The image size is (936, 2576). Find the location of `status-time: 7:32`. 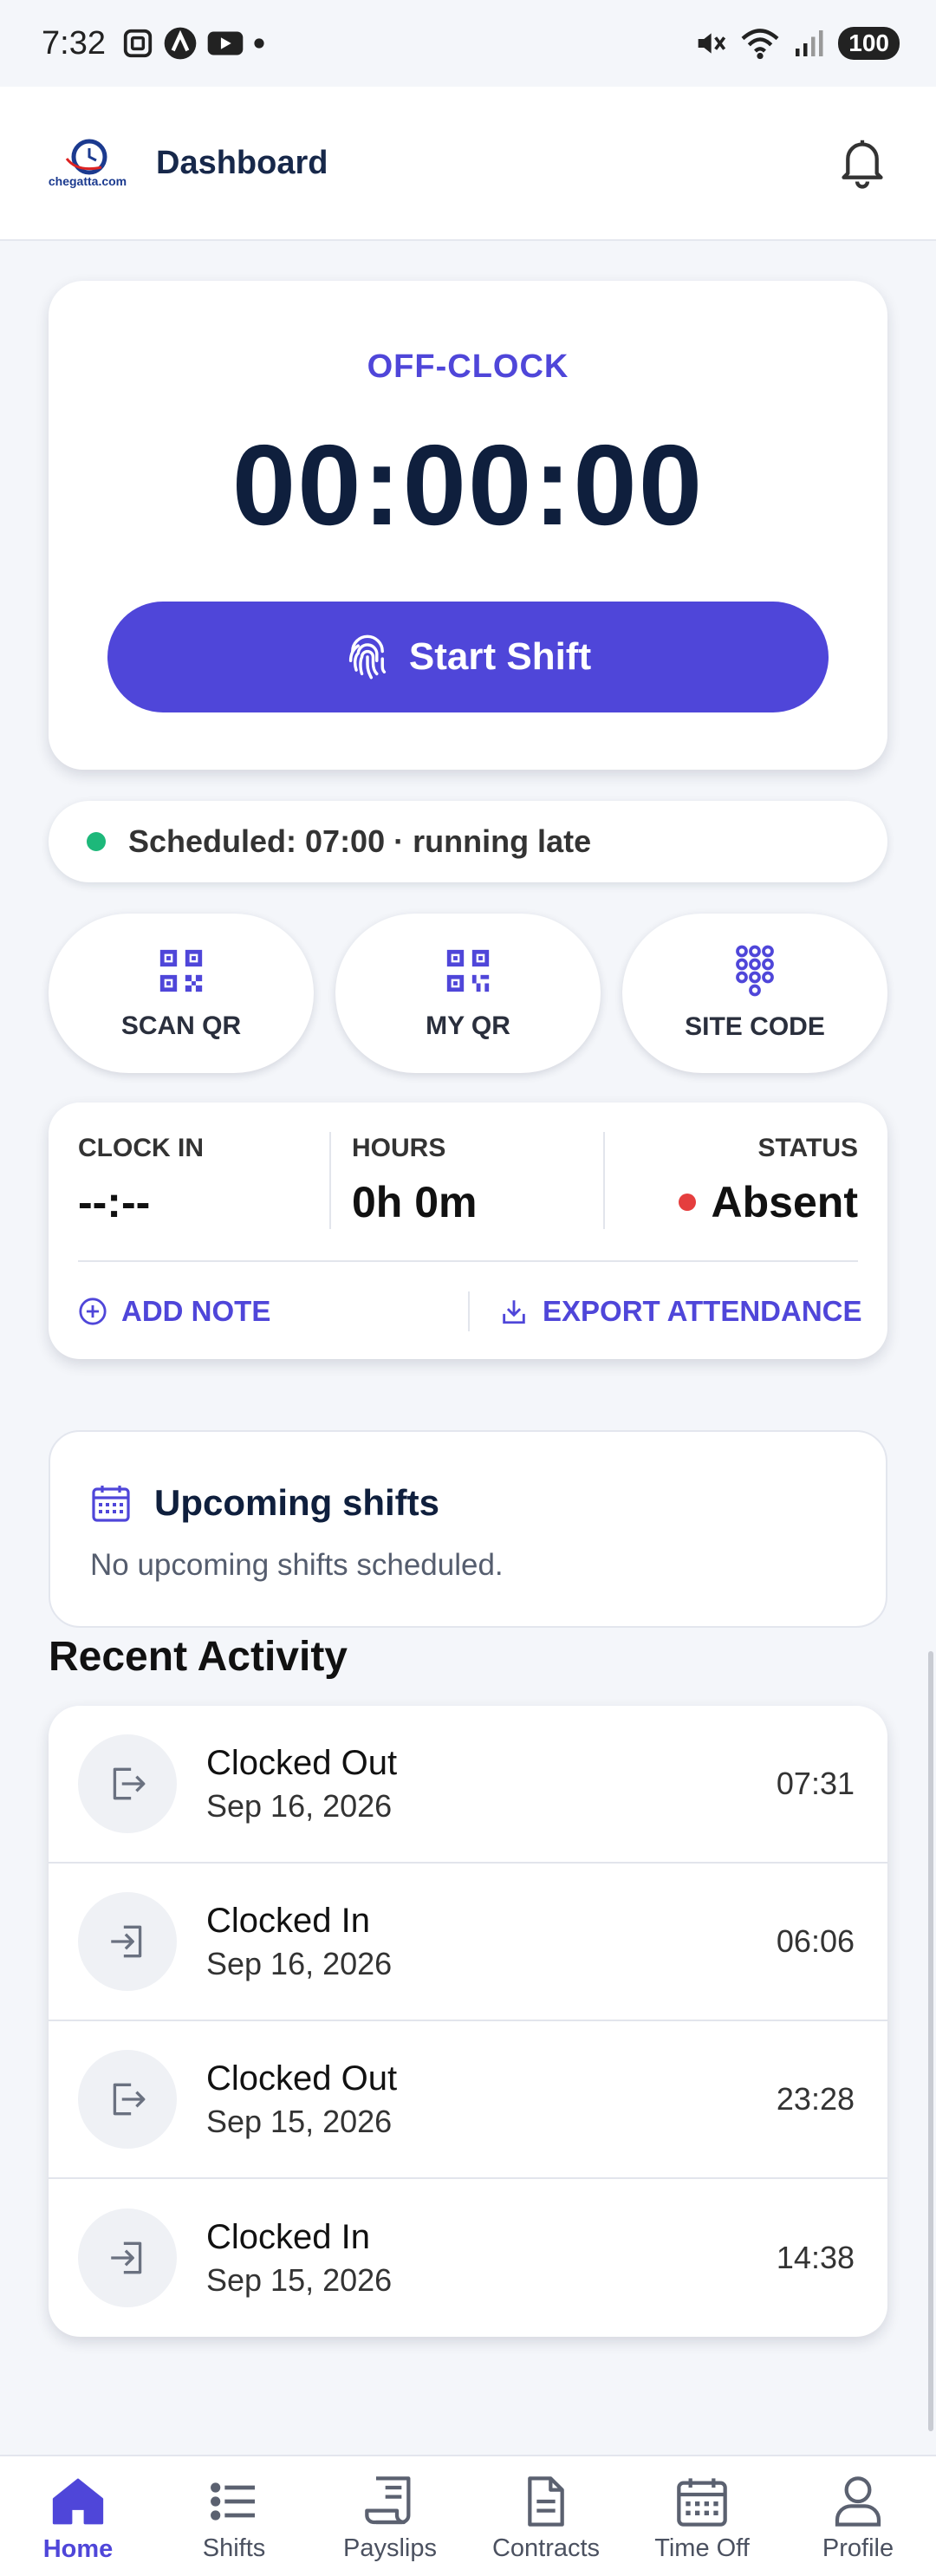

status-time: 7:32 is located at coordinates (74, 43).